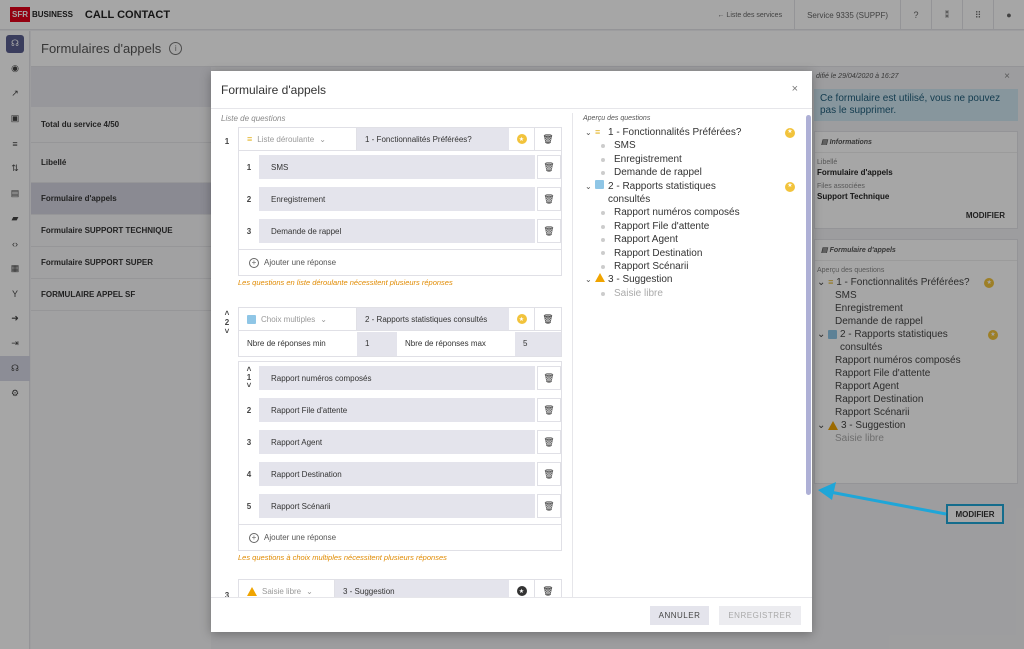  I want to click on answer-input: Demande de rappel, so click(397, 231).